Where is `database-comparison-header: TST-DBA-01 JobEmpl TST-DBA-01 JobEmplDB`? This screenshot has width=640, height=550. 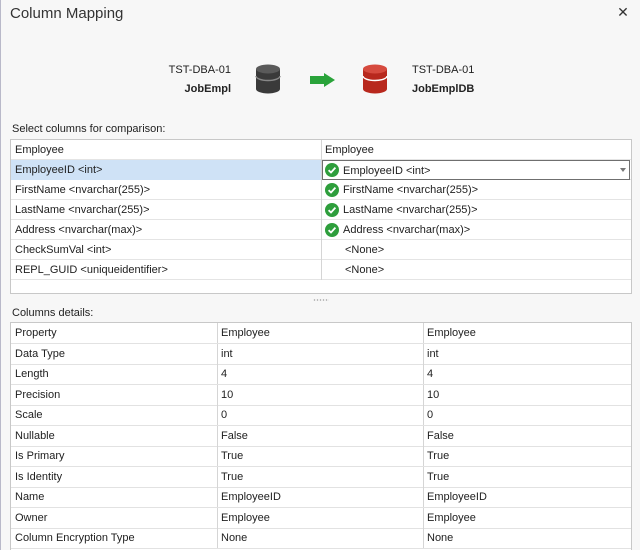
database-comparison-header: TST-DBA-01 JobEmpl TST-DBA-01 JobEmplDB is located at coordinates (320, 81).